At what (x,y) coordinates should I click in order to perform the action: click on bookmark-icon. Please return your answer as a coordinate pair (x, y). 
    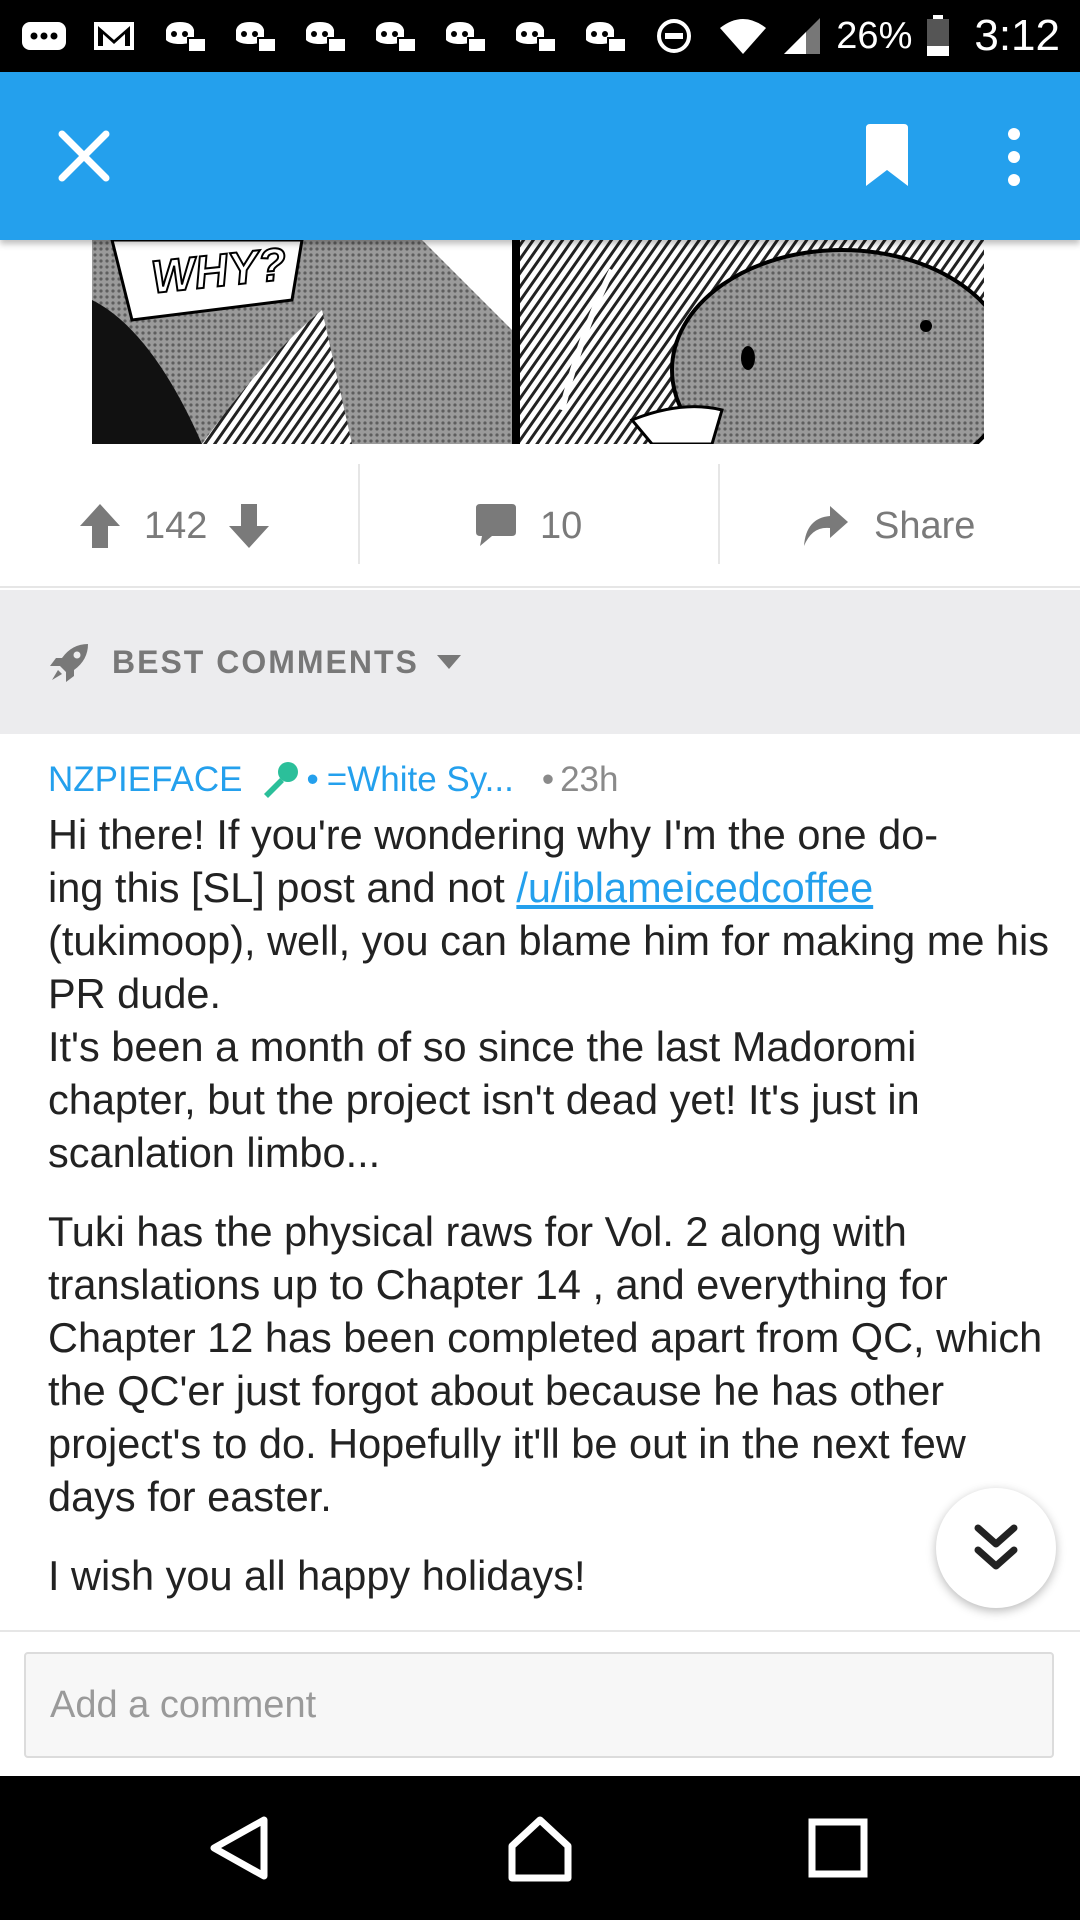
    Looking at the image, I should click on (887, 156).